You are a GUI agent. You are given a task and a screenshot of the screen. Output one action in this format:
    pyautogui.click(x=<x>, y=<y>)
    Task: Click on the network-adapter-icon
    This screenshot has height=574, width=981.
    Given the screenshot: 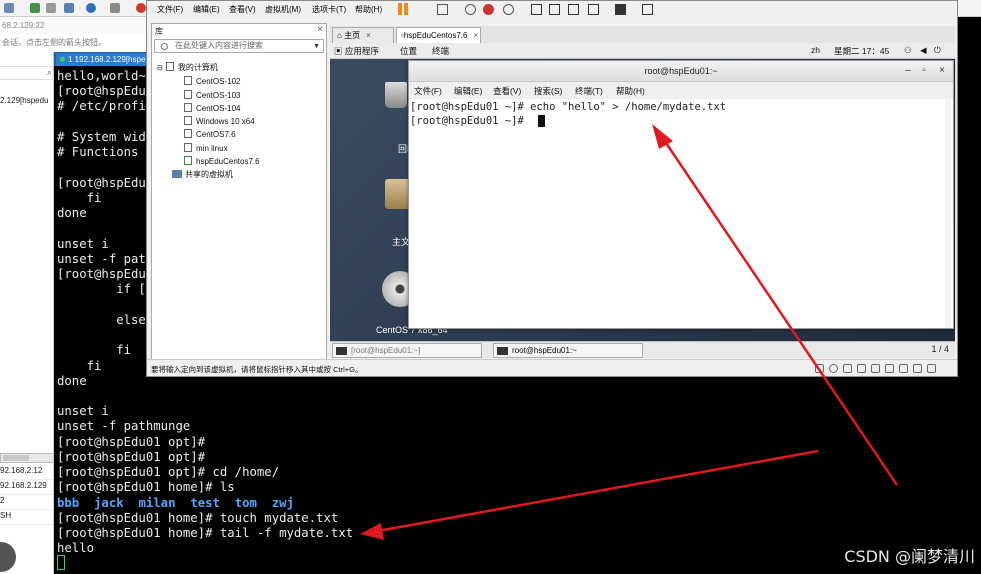 What is the action you would take?
    pyautogui.click(x=847, y=368)
    